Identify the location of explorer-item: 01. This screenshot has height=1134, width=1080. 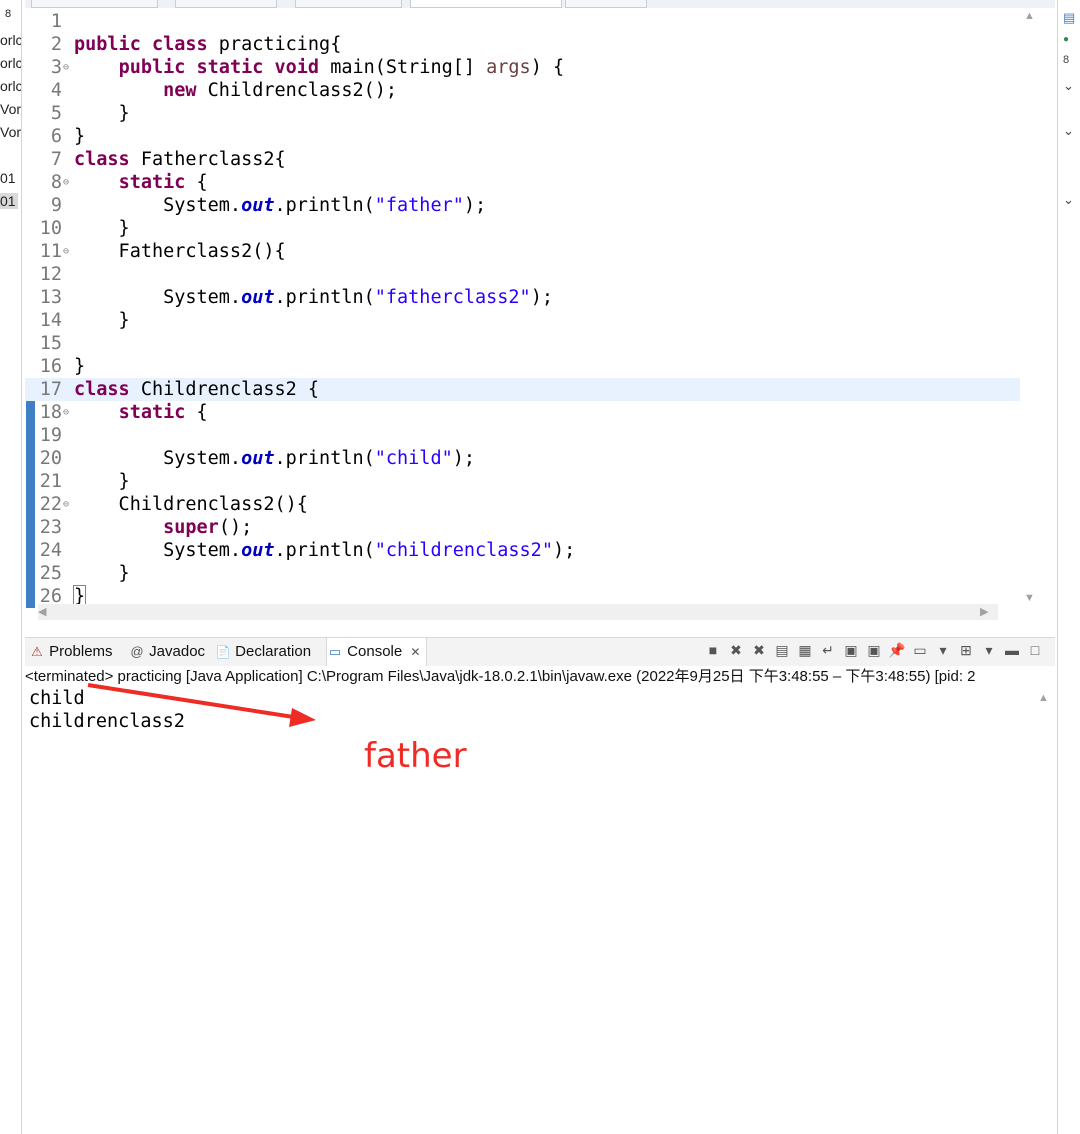
(8, 178).